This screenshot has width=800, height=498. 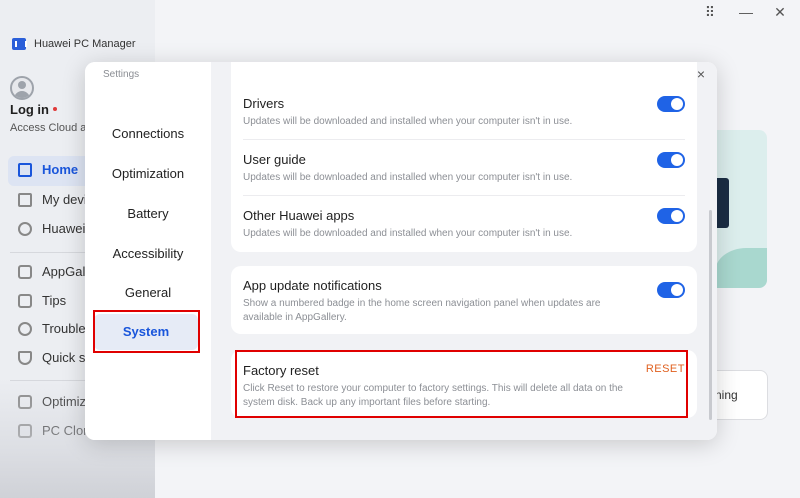 What do you see at coordinates (25, 401) in the screenshot?
I see `optimize-icon` at bounding box center [25, 401].